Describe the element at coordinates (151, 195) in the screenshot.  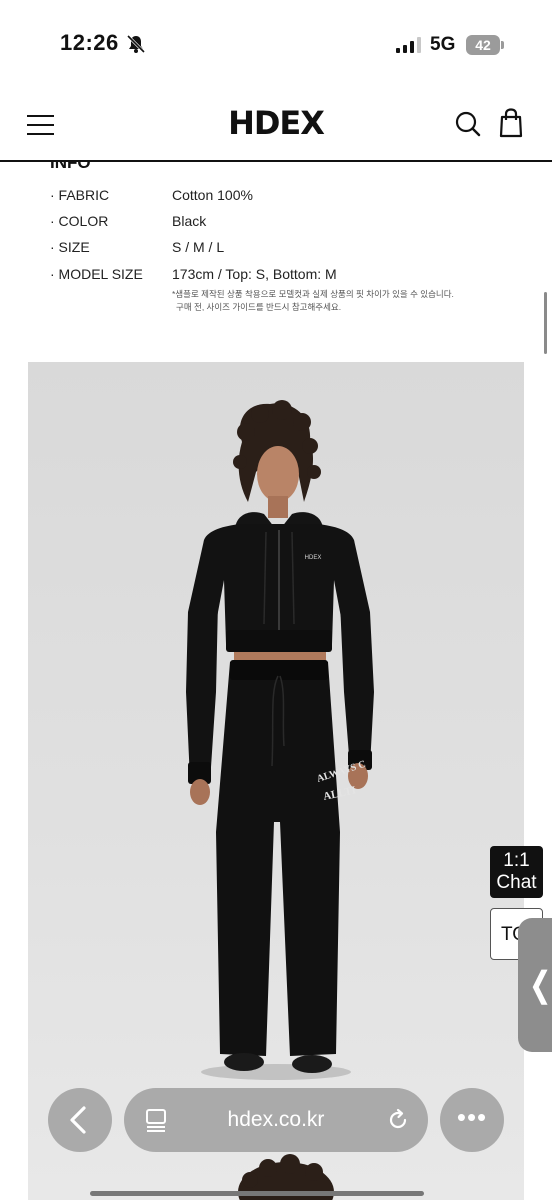
I see `info-row-fabric: · FABRIC Cotton 100%` at that location.